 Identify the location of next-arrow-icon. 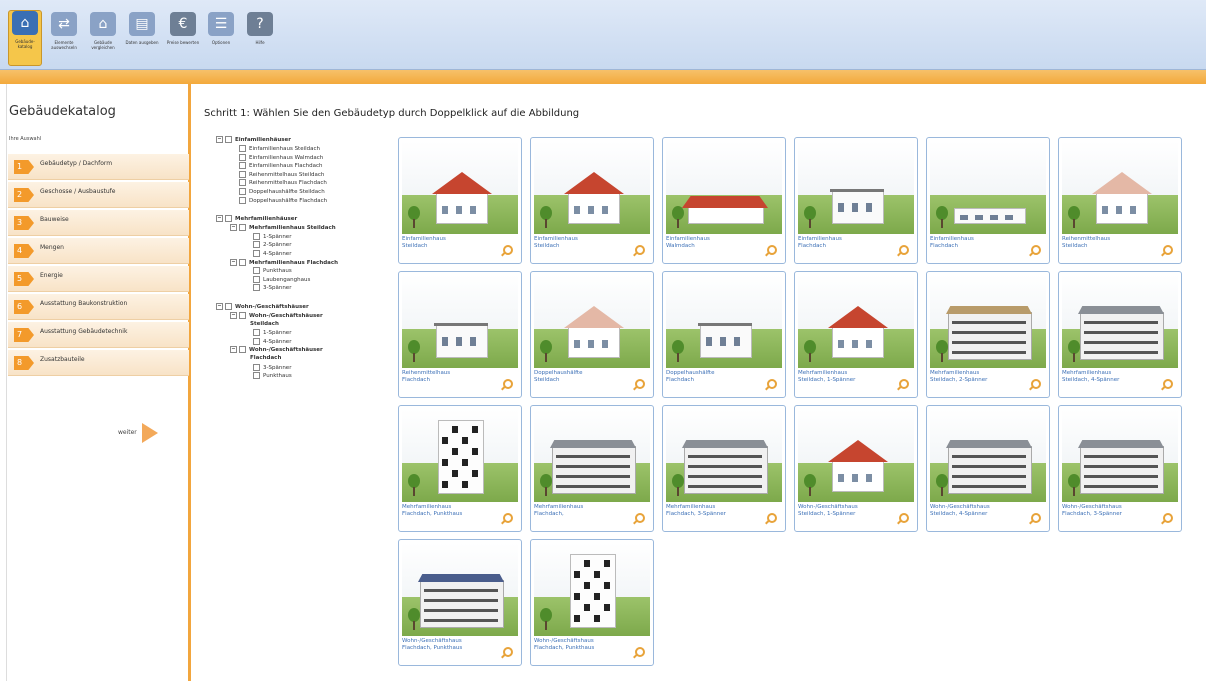
(150, 433).